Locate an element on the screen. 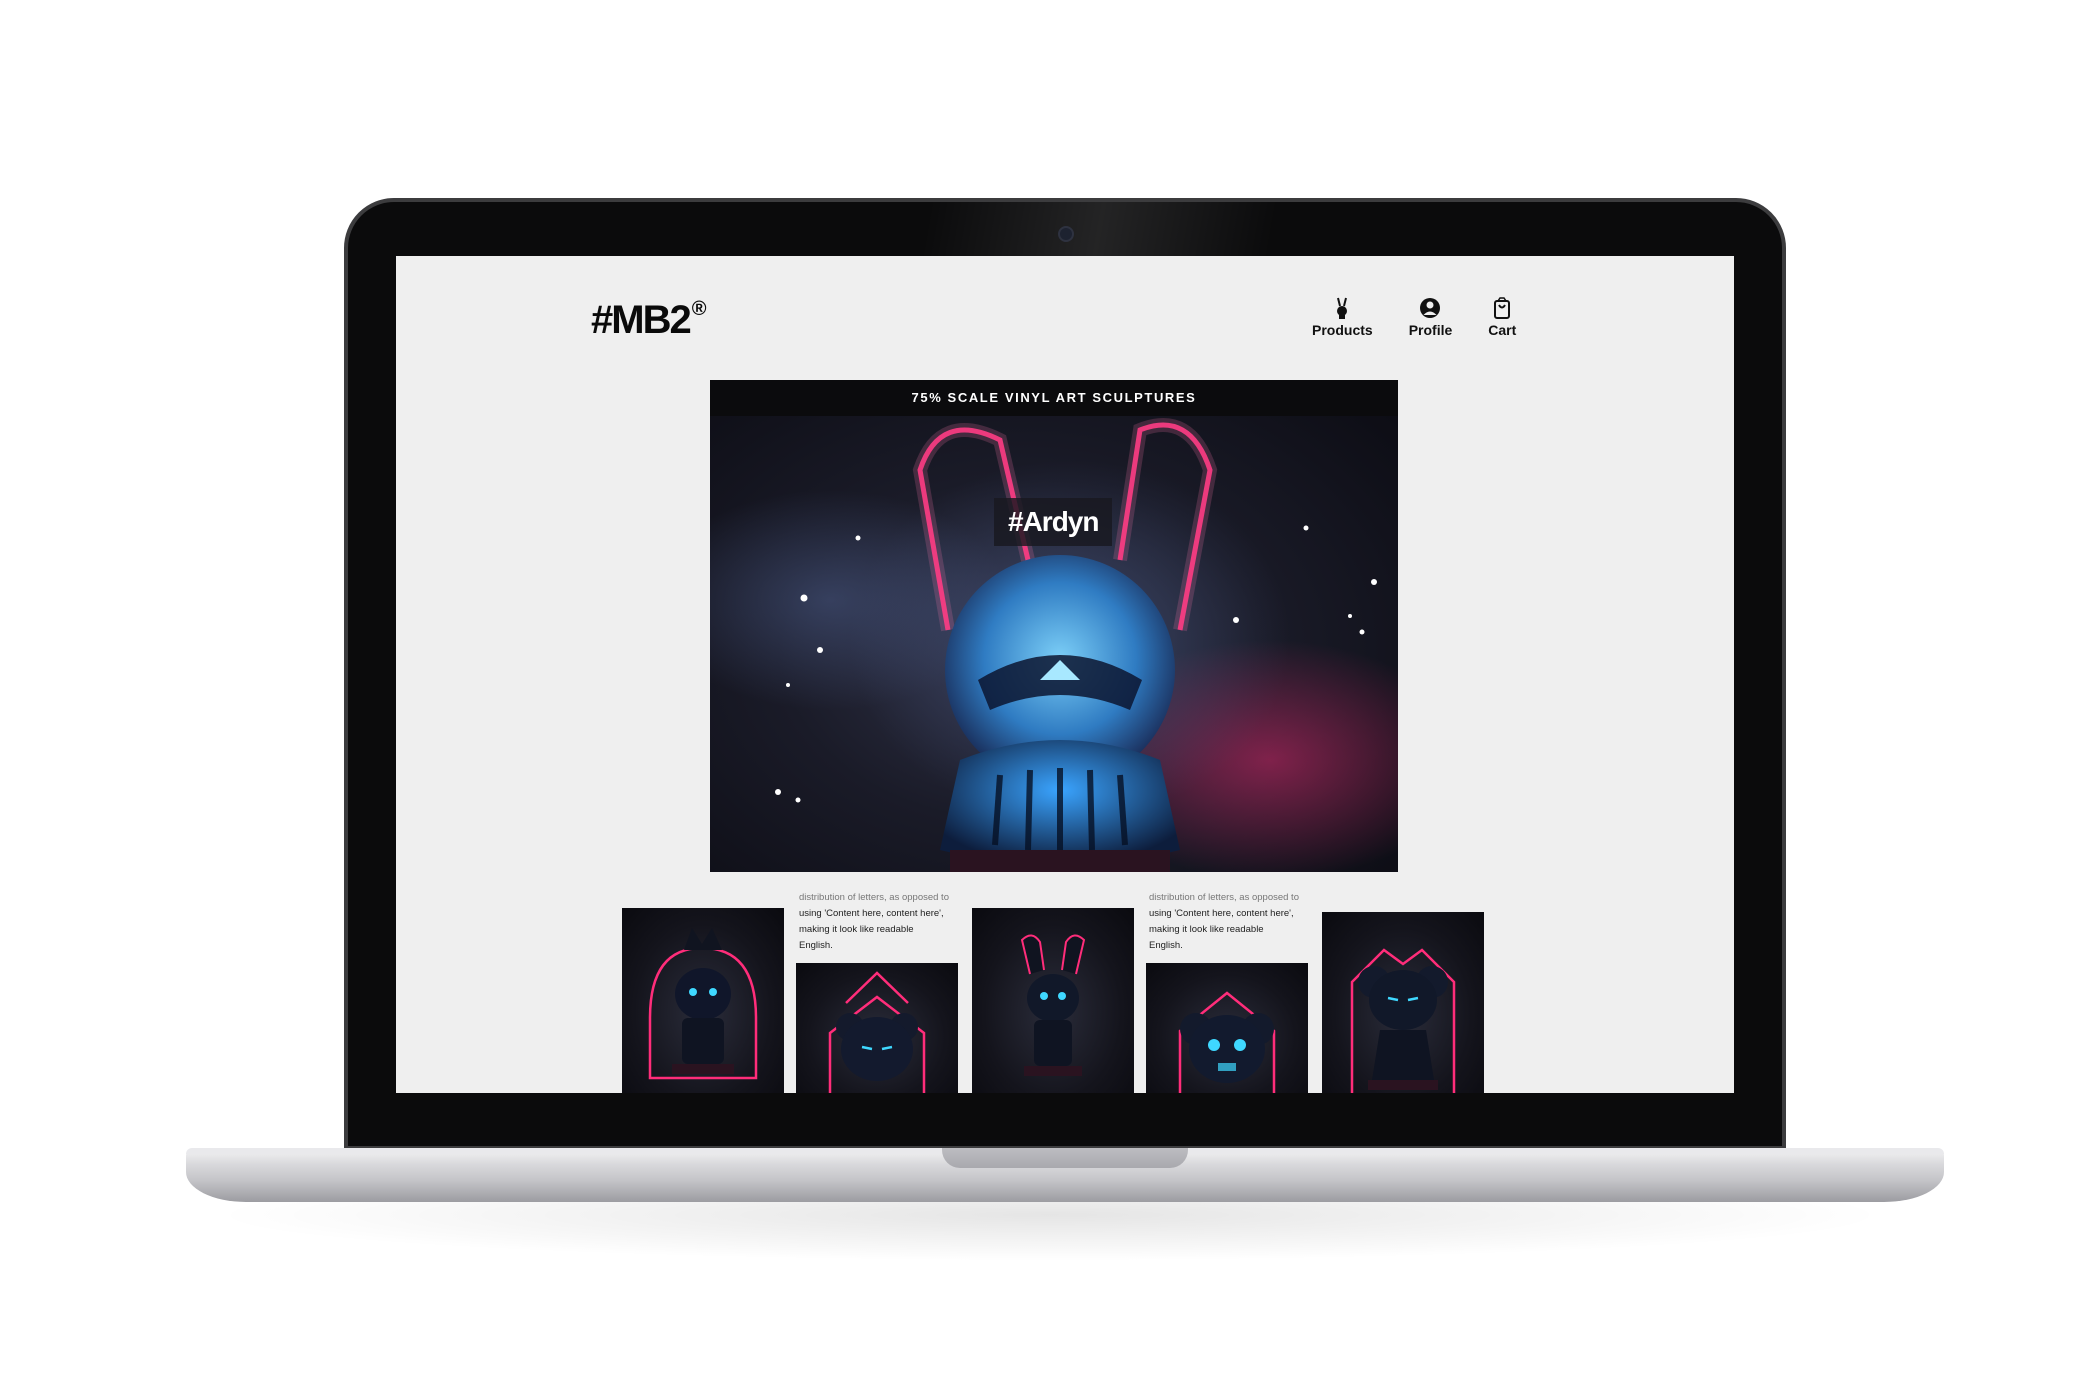 Image resolution: width=2100 pixels, height=1400 pixels. hero-product-tag: #Ardyn is located at coordinates (1053, 522).